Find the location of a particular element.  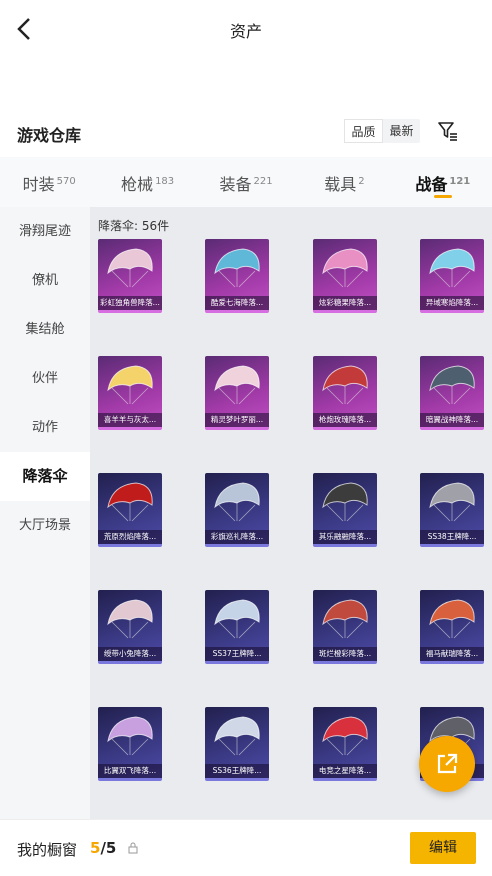

tab-equipment: 装备 221 is located at coordinates (246, 182).